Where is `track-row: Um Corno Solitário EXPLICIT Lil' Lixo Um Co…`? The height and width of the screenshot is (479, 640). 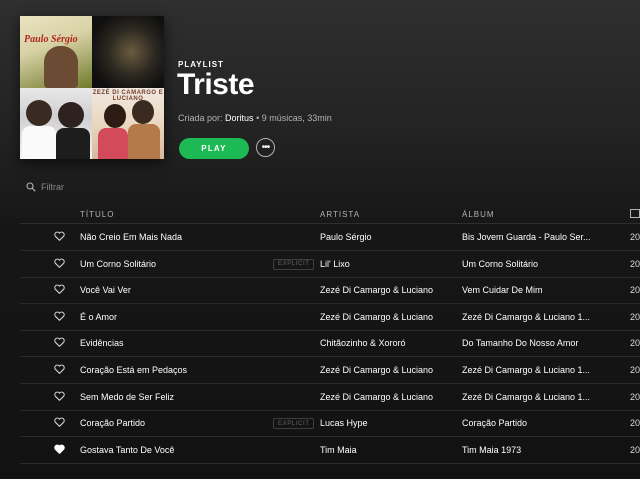
track-row: Um Corno Solitário EXPLICIT Lil' Lixo Um Co… is located at coordinates (330, 264).